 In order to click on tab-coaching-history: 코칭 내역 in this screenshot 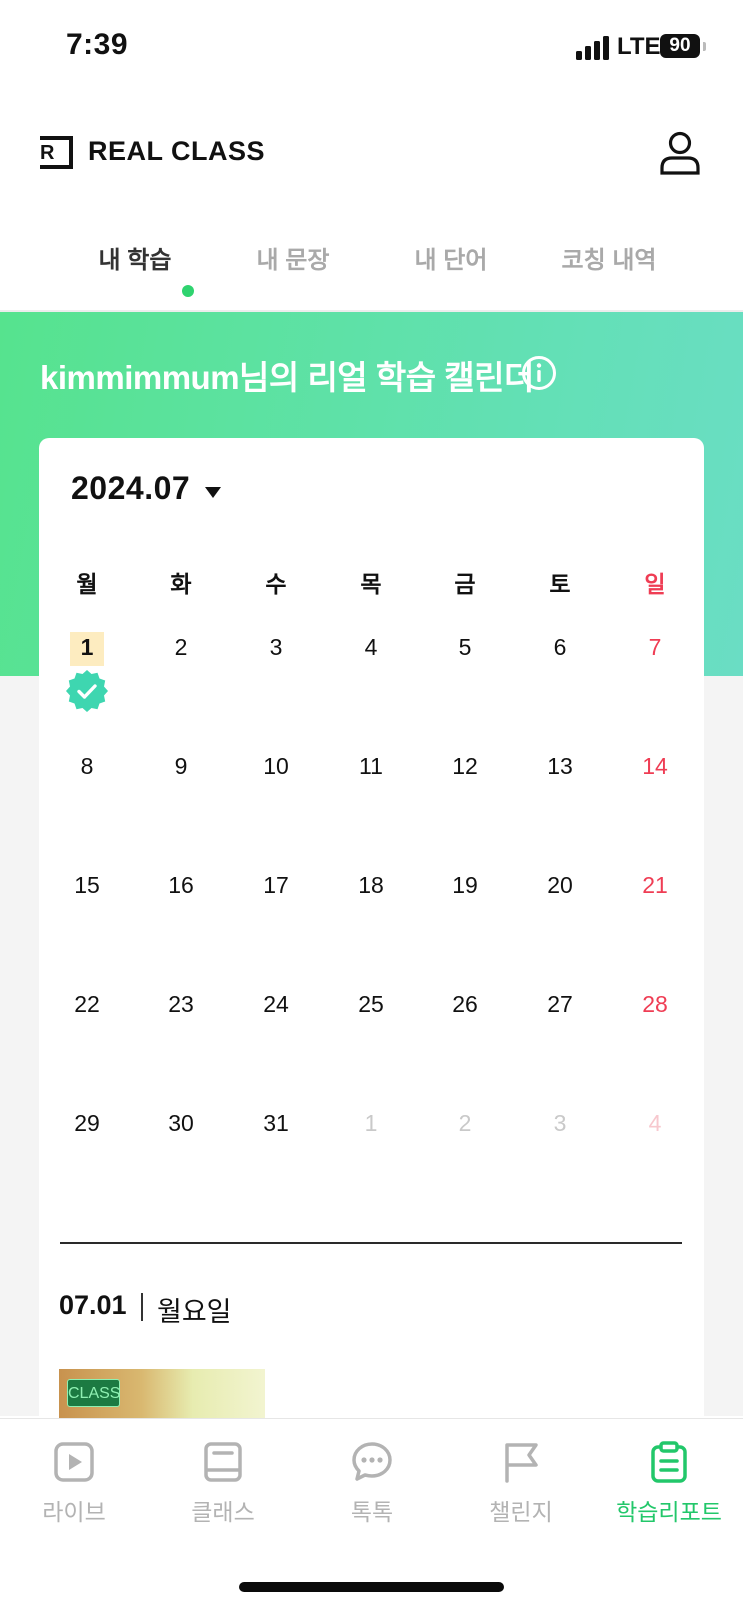, I will do `click(609, 257)`.